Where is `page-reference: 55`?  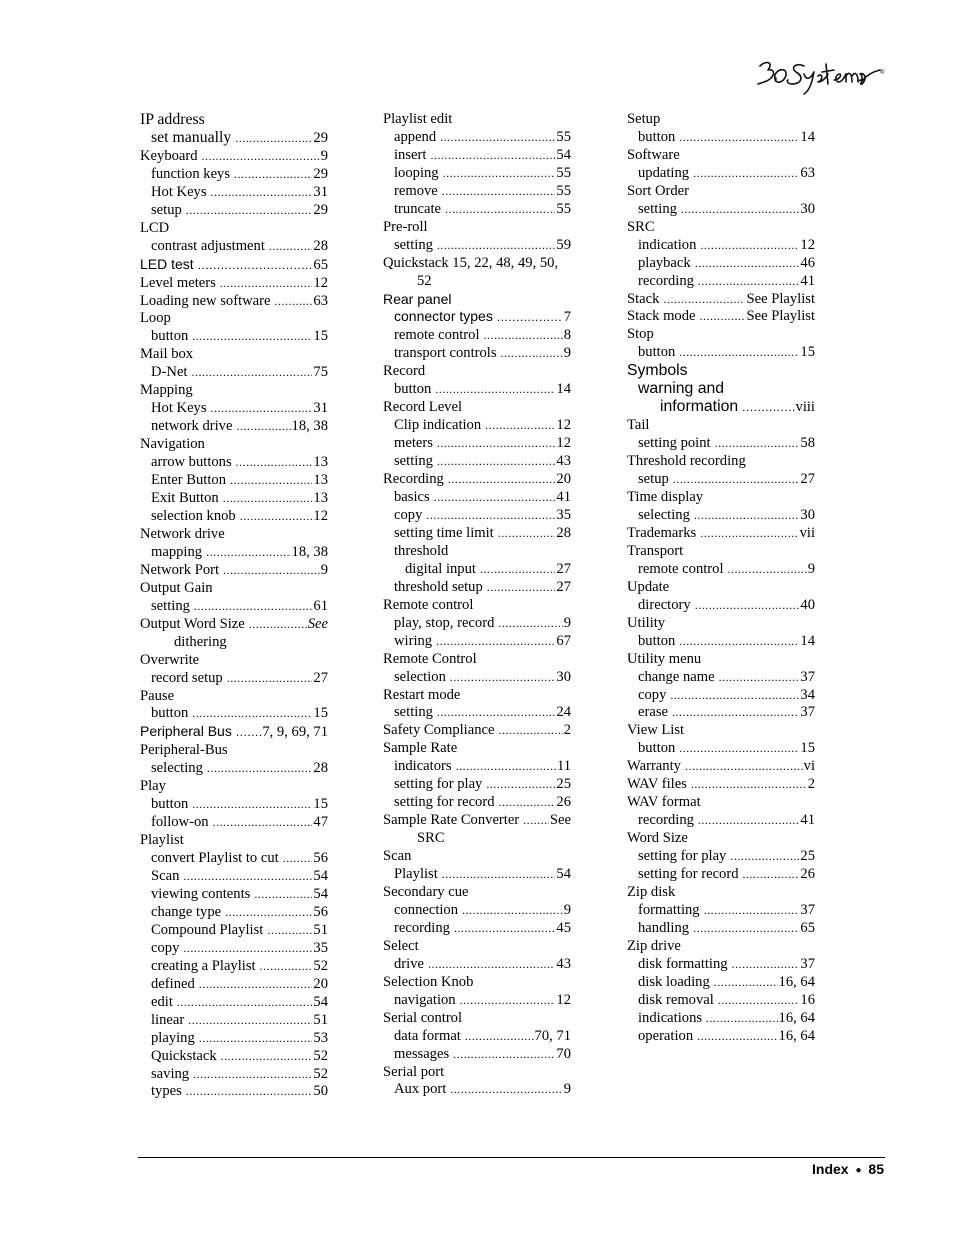
page-reference: 55 is located at coordinates (563, 190).